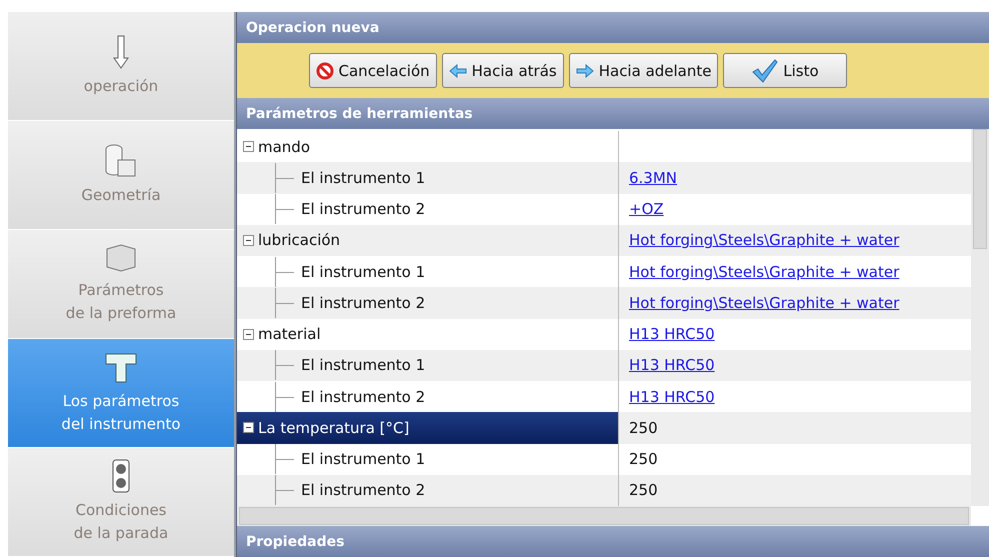 This screenshot has height=557, width=989. Describe the element at coordinates (646, 209) in the screenshot. I see `value-link: +OZ` at that location.